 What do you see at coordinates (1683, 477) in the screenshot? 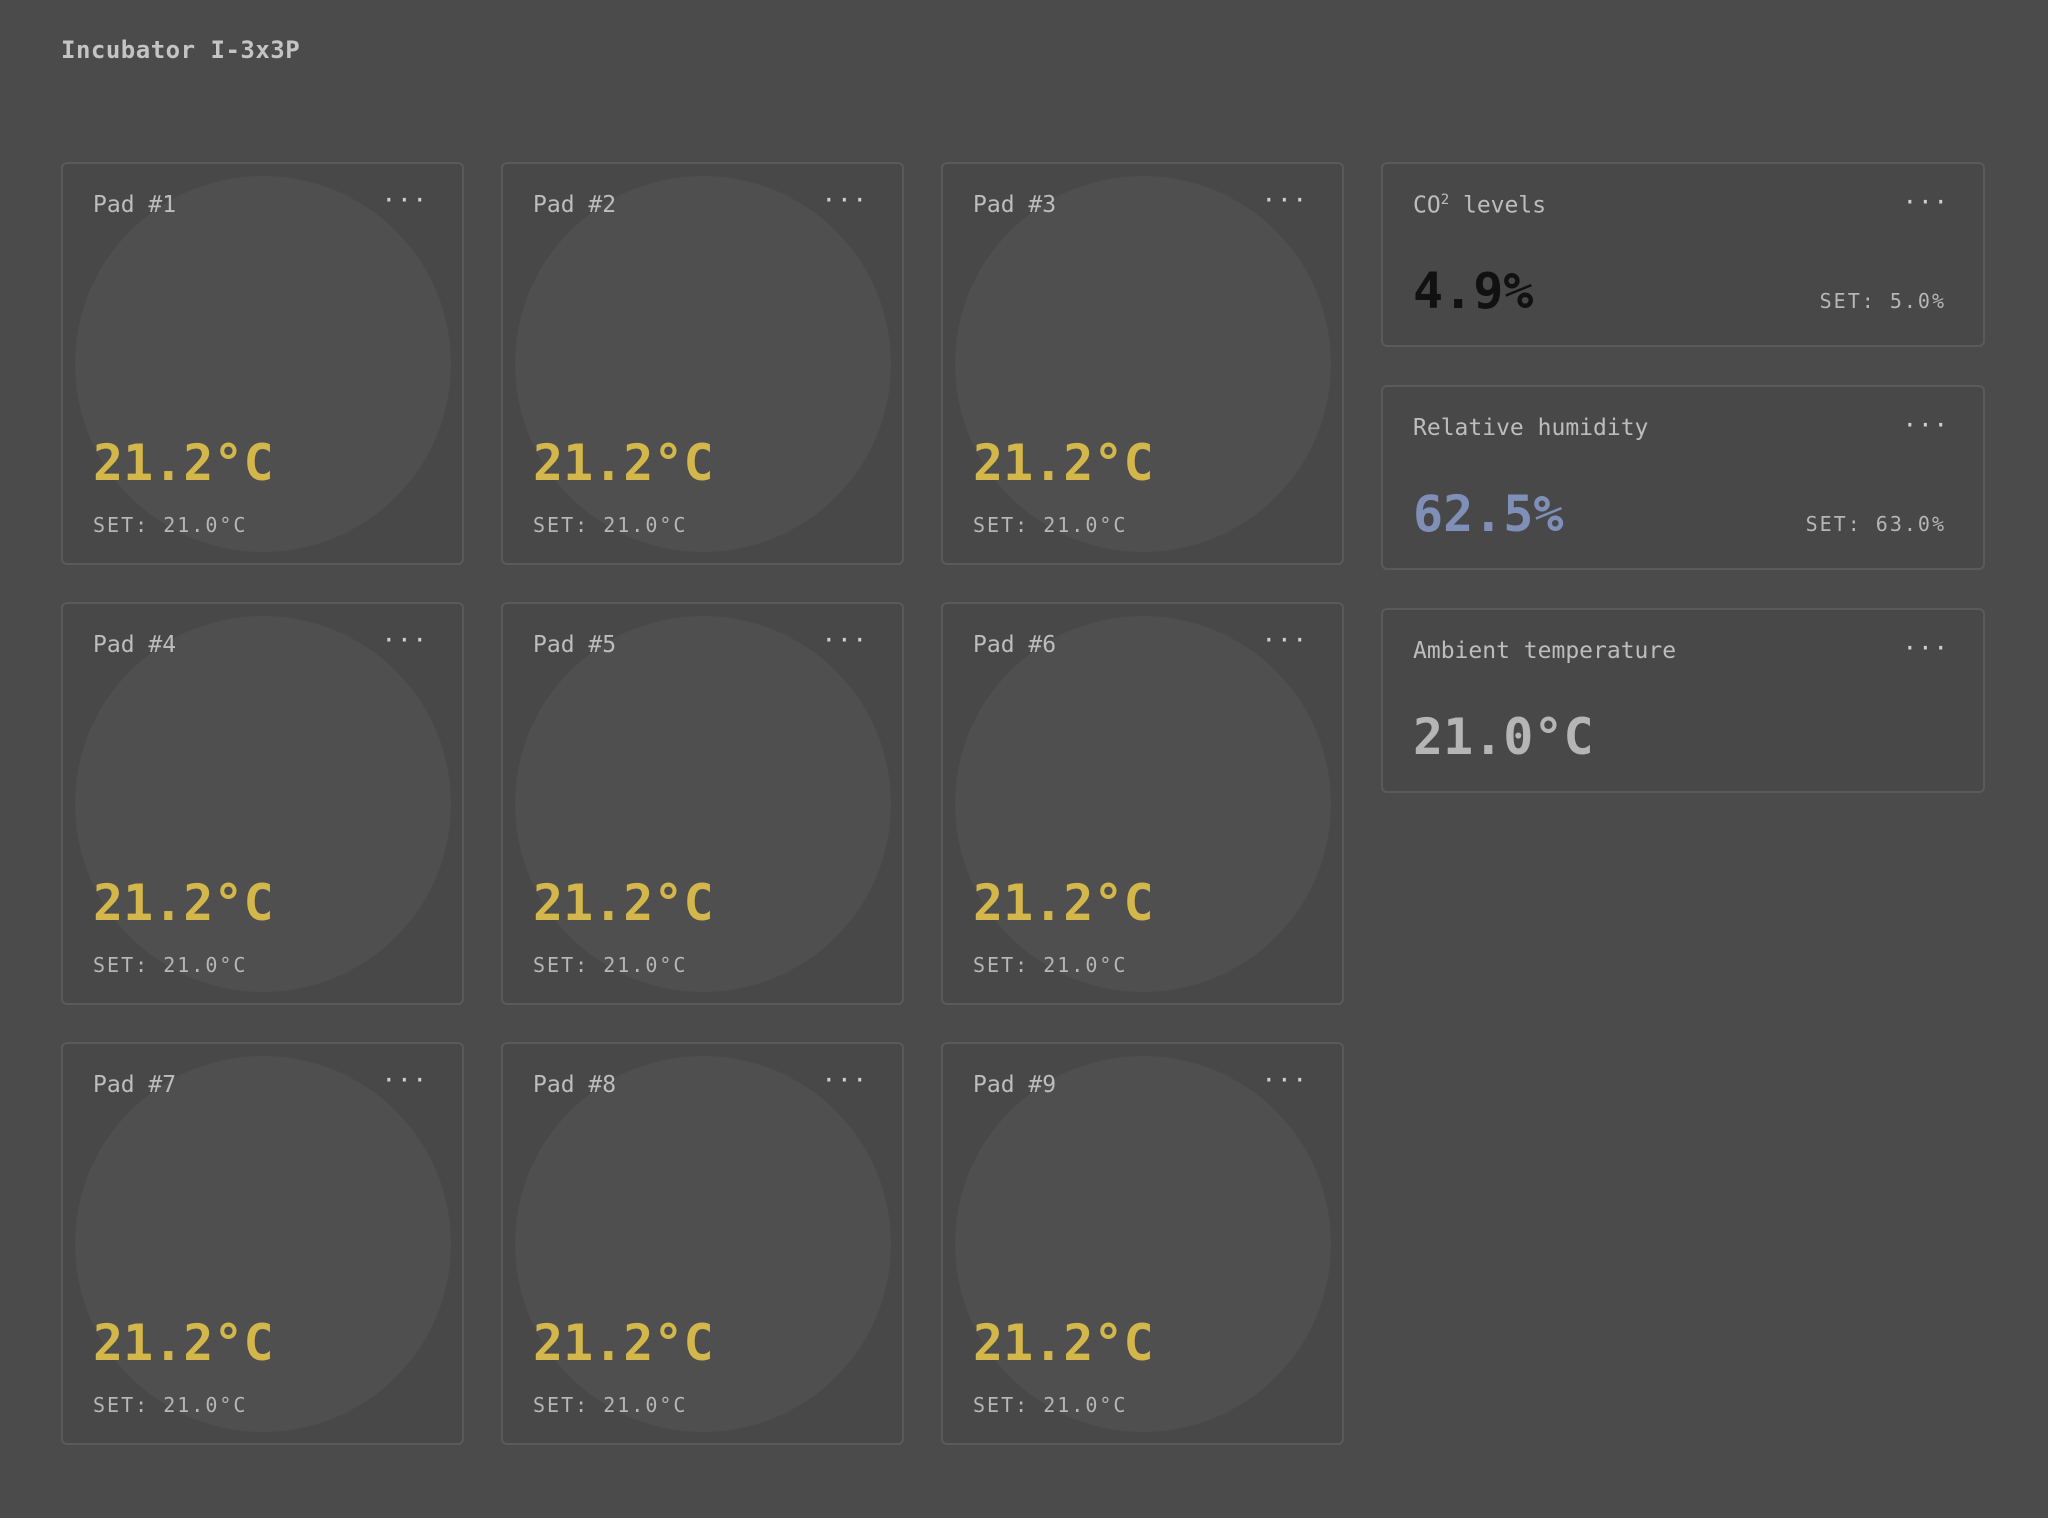
I see `humidity-card: Relative humidity ··· 62.5% SET: 63.0%` at bounding box center [1683, 477].